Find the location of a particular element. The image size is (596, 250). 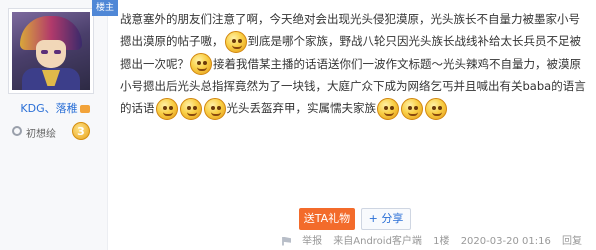

plus-icon: + is located at coordinates (375, 218).